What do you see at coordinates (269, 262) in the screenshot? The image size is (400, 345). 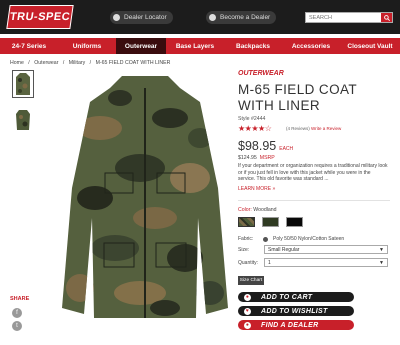 I see `quantity-value: 1` at bounding box center [269, 262].